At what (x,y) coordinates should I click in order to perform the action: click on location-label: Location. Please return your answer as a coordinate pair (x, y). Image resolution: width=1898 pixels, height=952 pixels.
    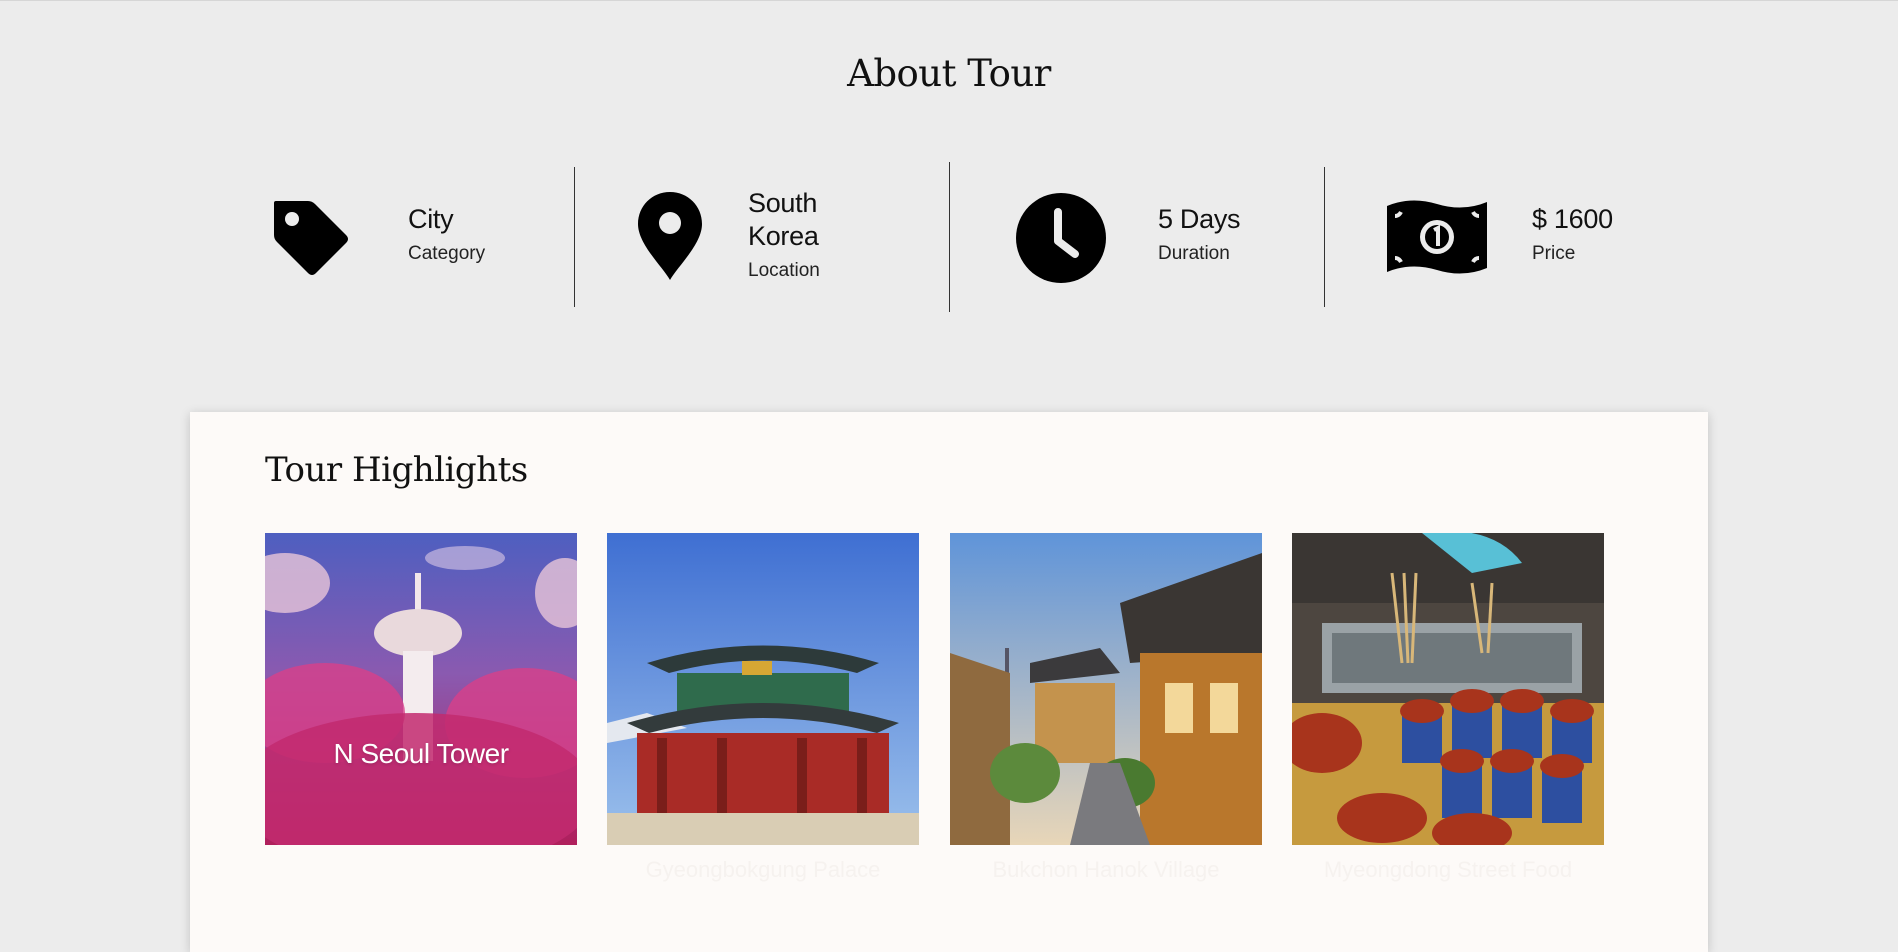
    Looking at the image, I should click on (784, 270).